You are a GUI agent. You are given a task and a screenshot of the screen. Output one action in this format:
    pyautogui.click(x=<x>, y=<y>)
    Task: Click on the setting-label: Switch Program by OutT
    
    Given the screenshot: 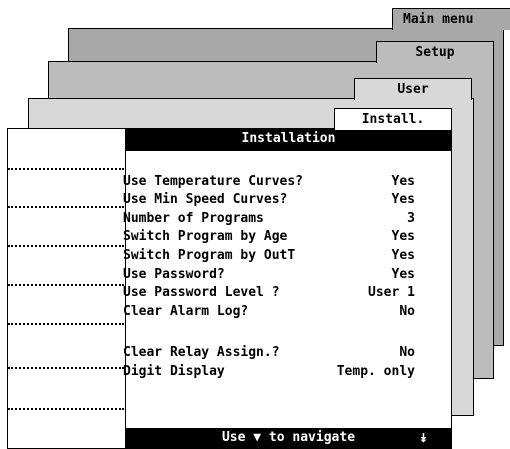 What is the action you would take?
    pyautogui.click(x=209, y=255)
    